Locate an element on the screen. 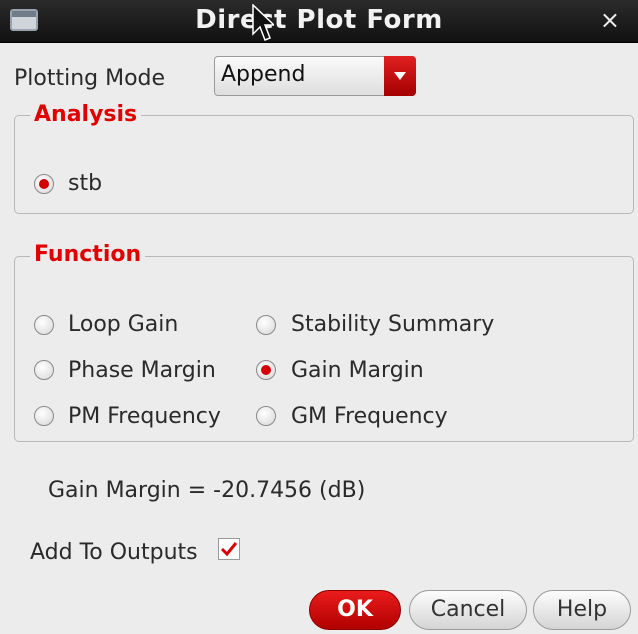 The height and width of the screenshot is (634, 638). plotting-mode-label: Plotting Mode is located at coordinates (90, 78).